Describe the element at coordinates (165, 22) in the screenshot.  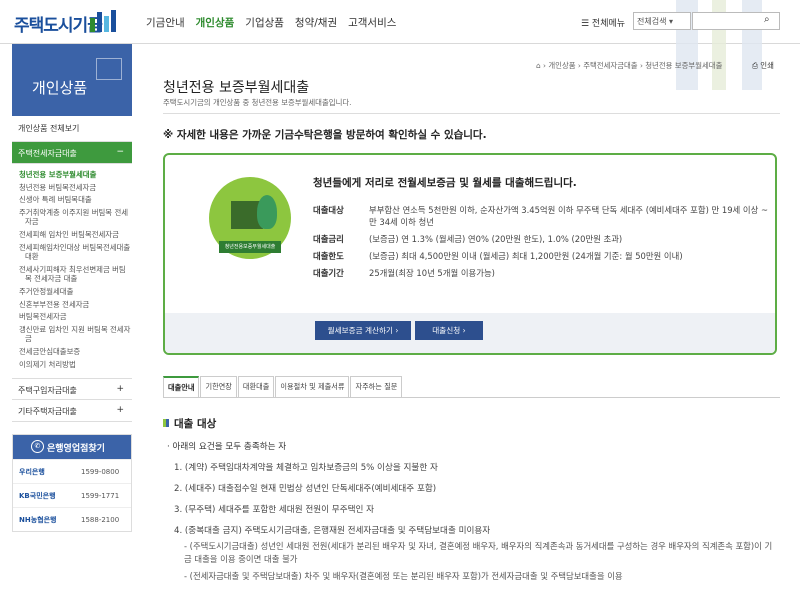
I see `nav-item-fund-info: 기금안내` at that location.